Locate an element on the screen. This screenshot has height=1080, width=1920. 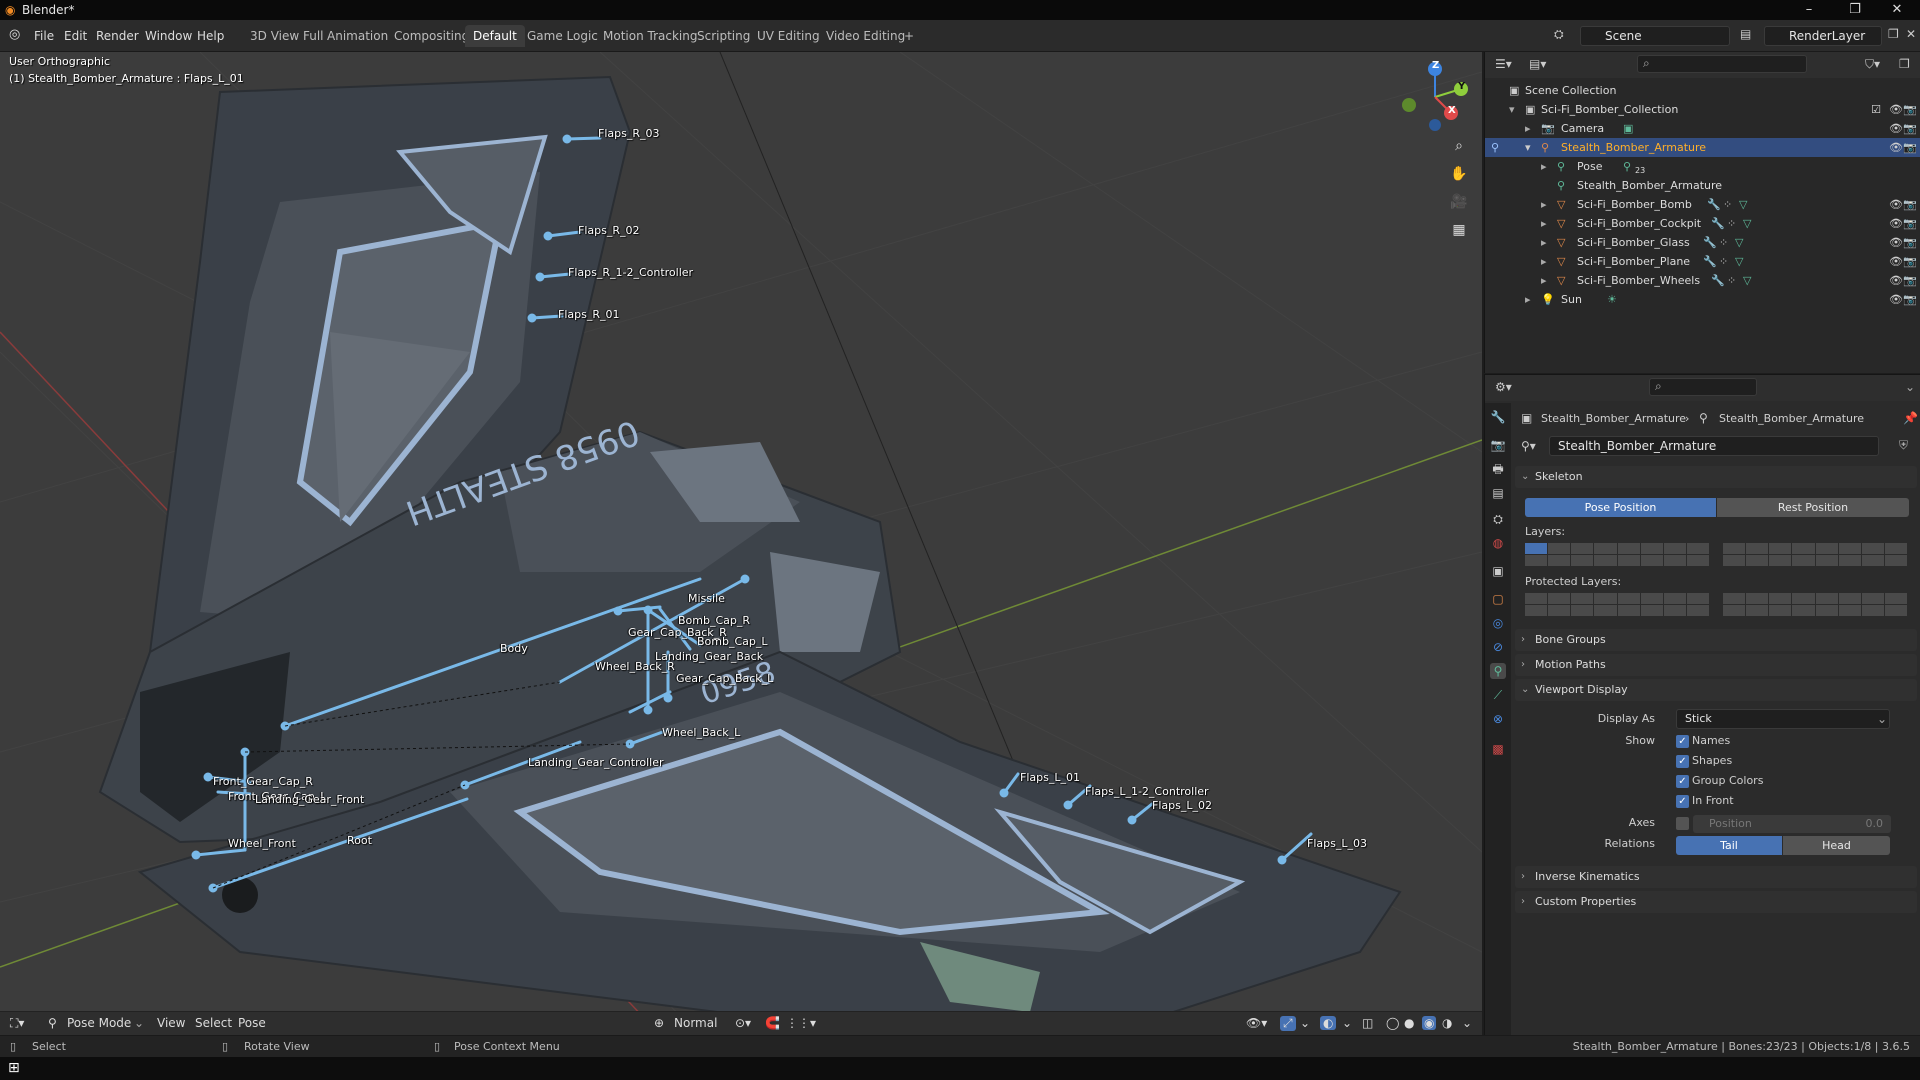
pin-icon: 📌 is located at coordinates (1910, 418).